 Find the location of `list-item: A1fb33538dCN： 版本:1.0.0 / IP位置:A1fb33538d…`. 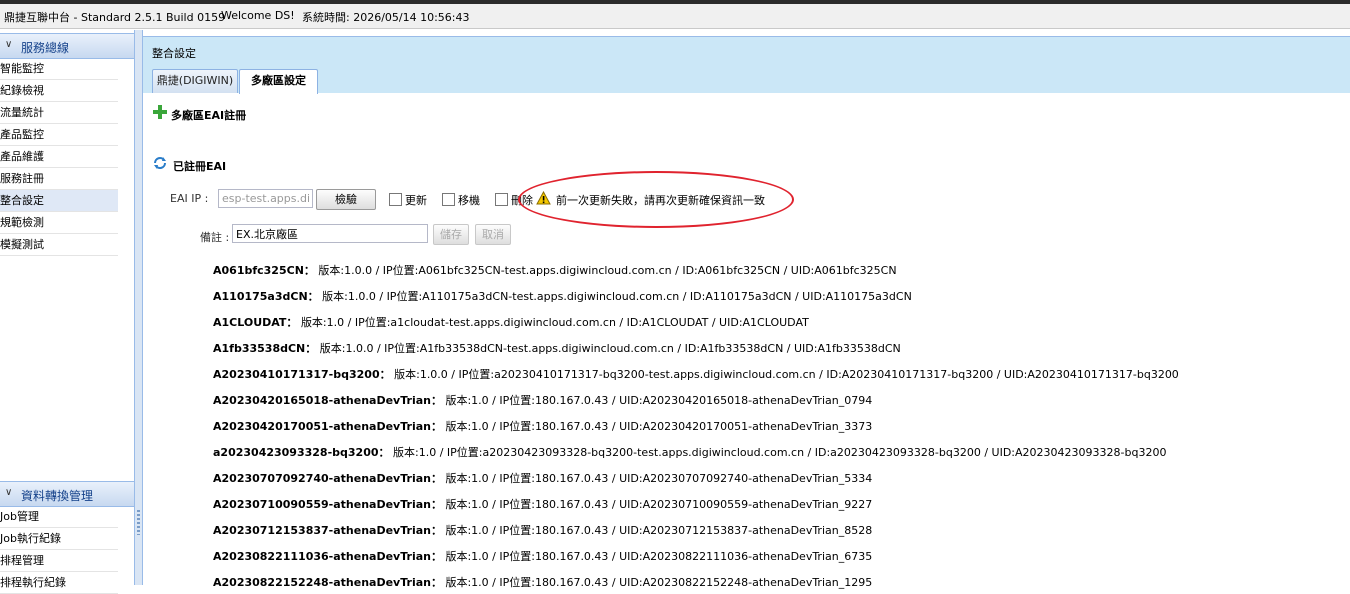

list-item: A1fb33538dCN： 版本:1.0.0 / IP位置:A1fb33538d… is located at coordinates (557, 348).